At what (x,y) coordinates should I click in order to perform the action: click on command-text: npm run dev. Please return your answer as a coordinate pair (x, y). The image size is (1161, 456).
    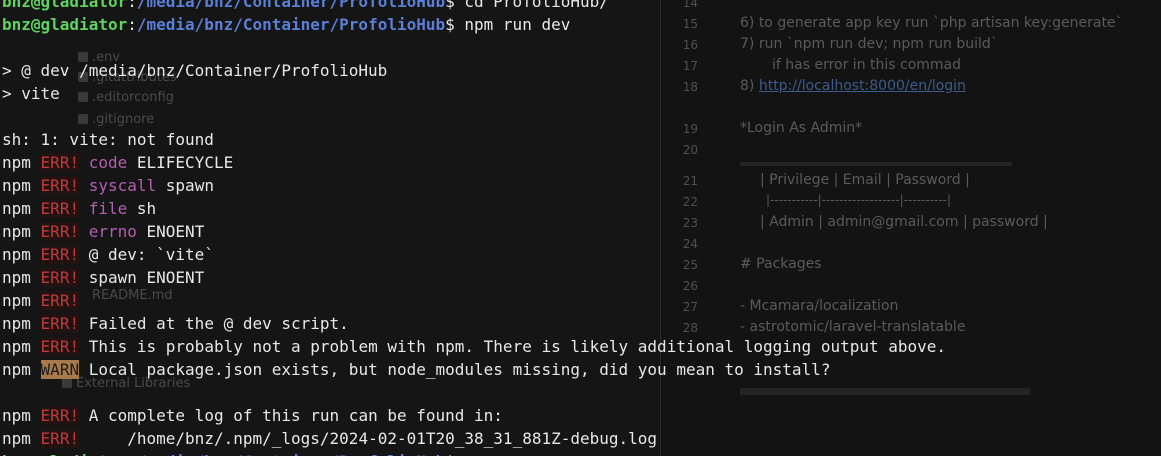
    Looking at the image, I should click on (517, 24).